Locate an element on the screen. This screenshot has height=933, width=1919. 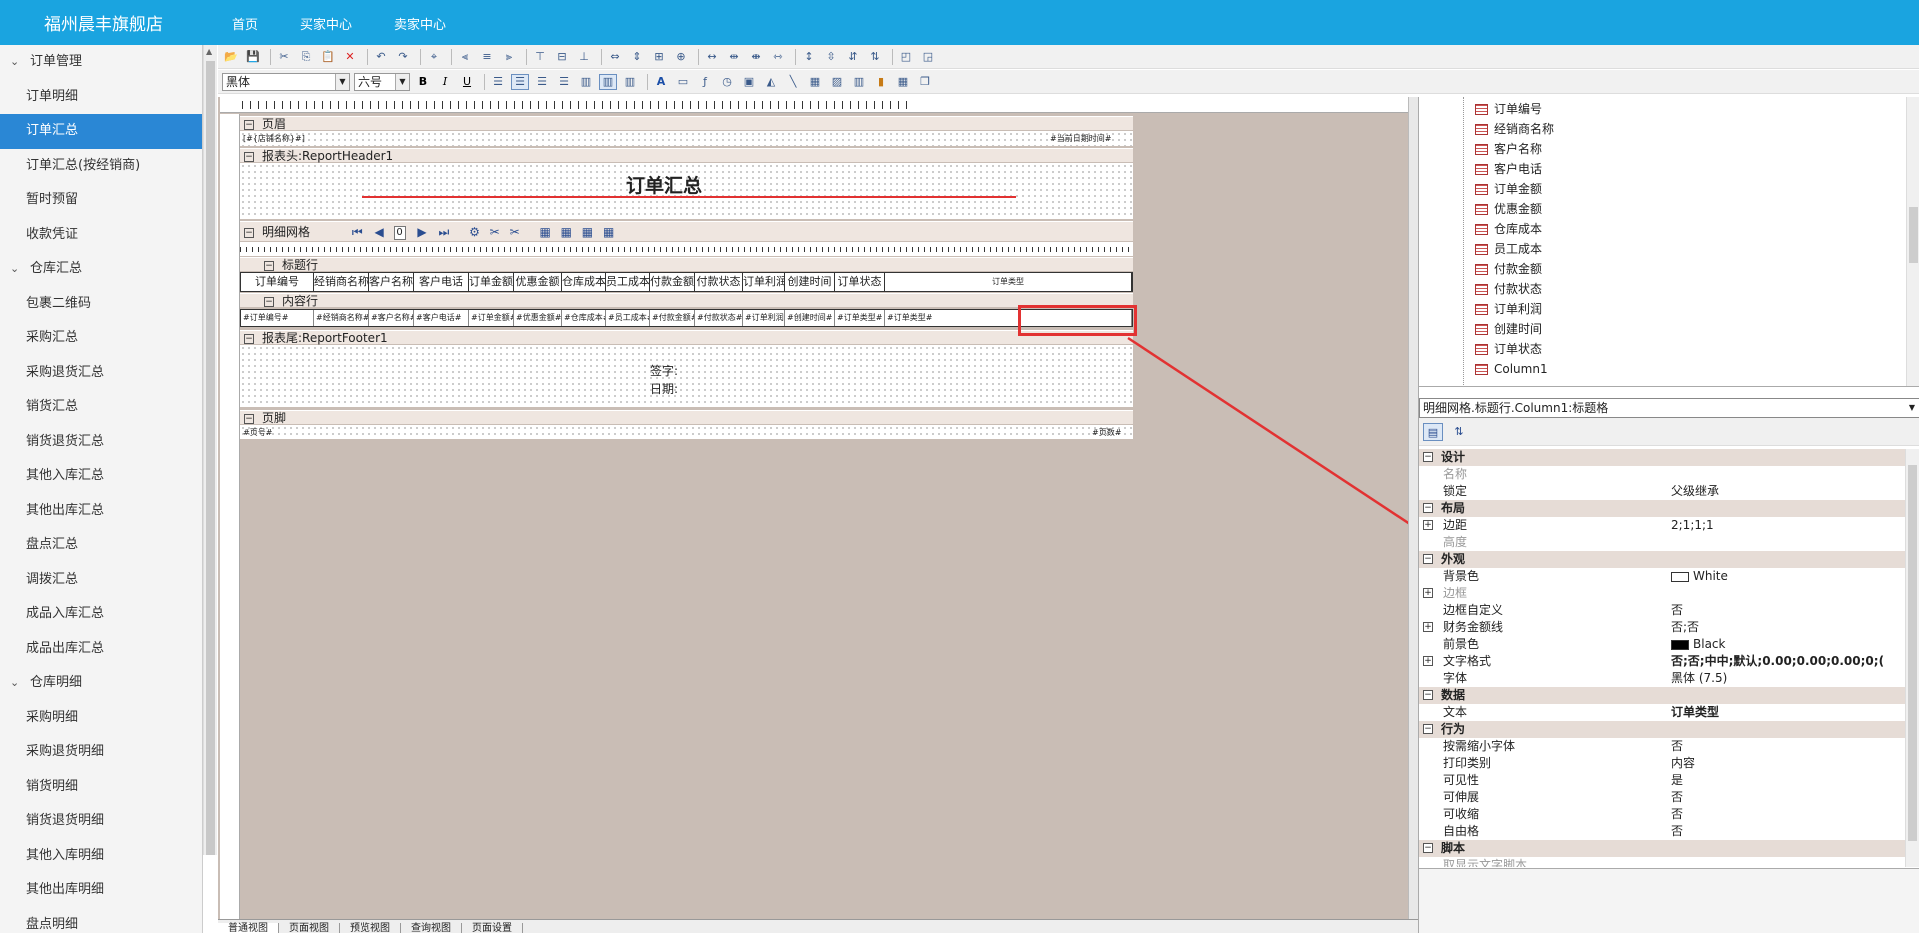
band-page-footer-body: #页号# #页数# is located at coordinates (686, 432).